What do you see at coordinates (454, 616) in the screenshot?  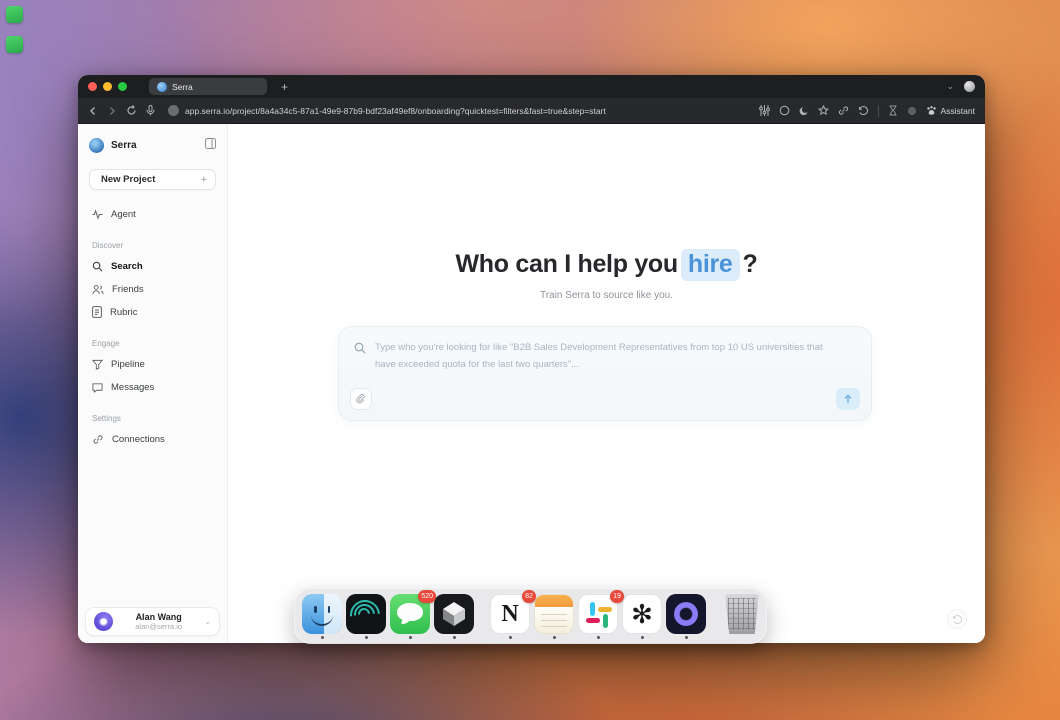 I see `dock-3d-cube-app` at bounding box center [454, 616].